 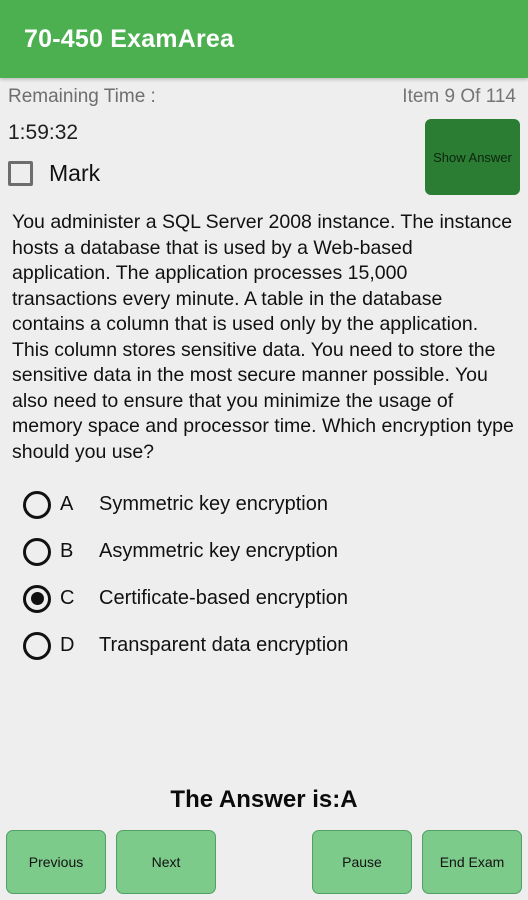 What do you see at coordinates (264, 97) in the screenshot?
I see `status-row: Remaining Time : Item 9 Of 114` at bounding box center [264, 97].